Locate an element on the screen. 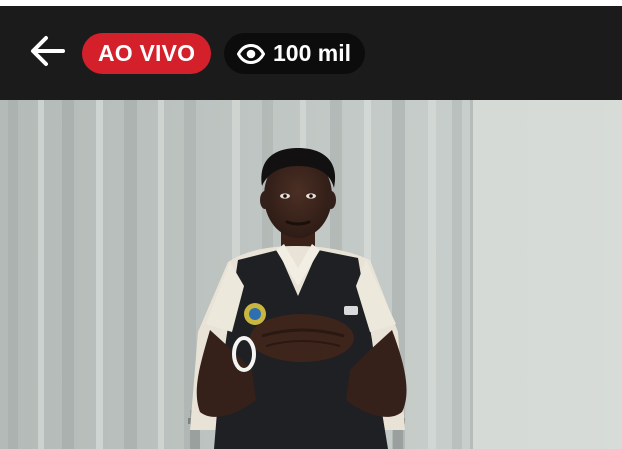  viewer-count: 100 mil is located at coordinates (312, 53).